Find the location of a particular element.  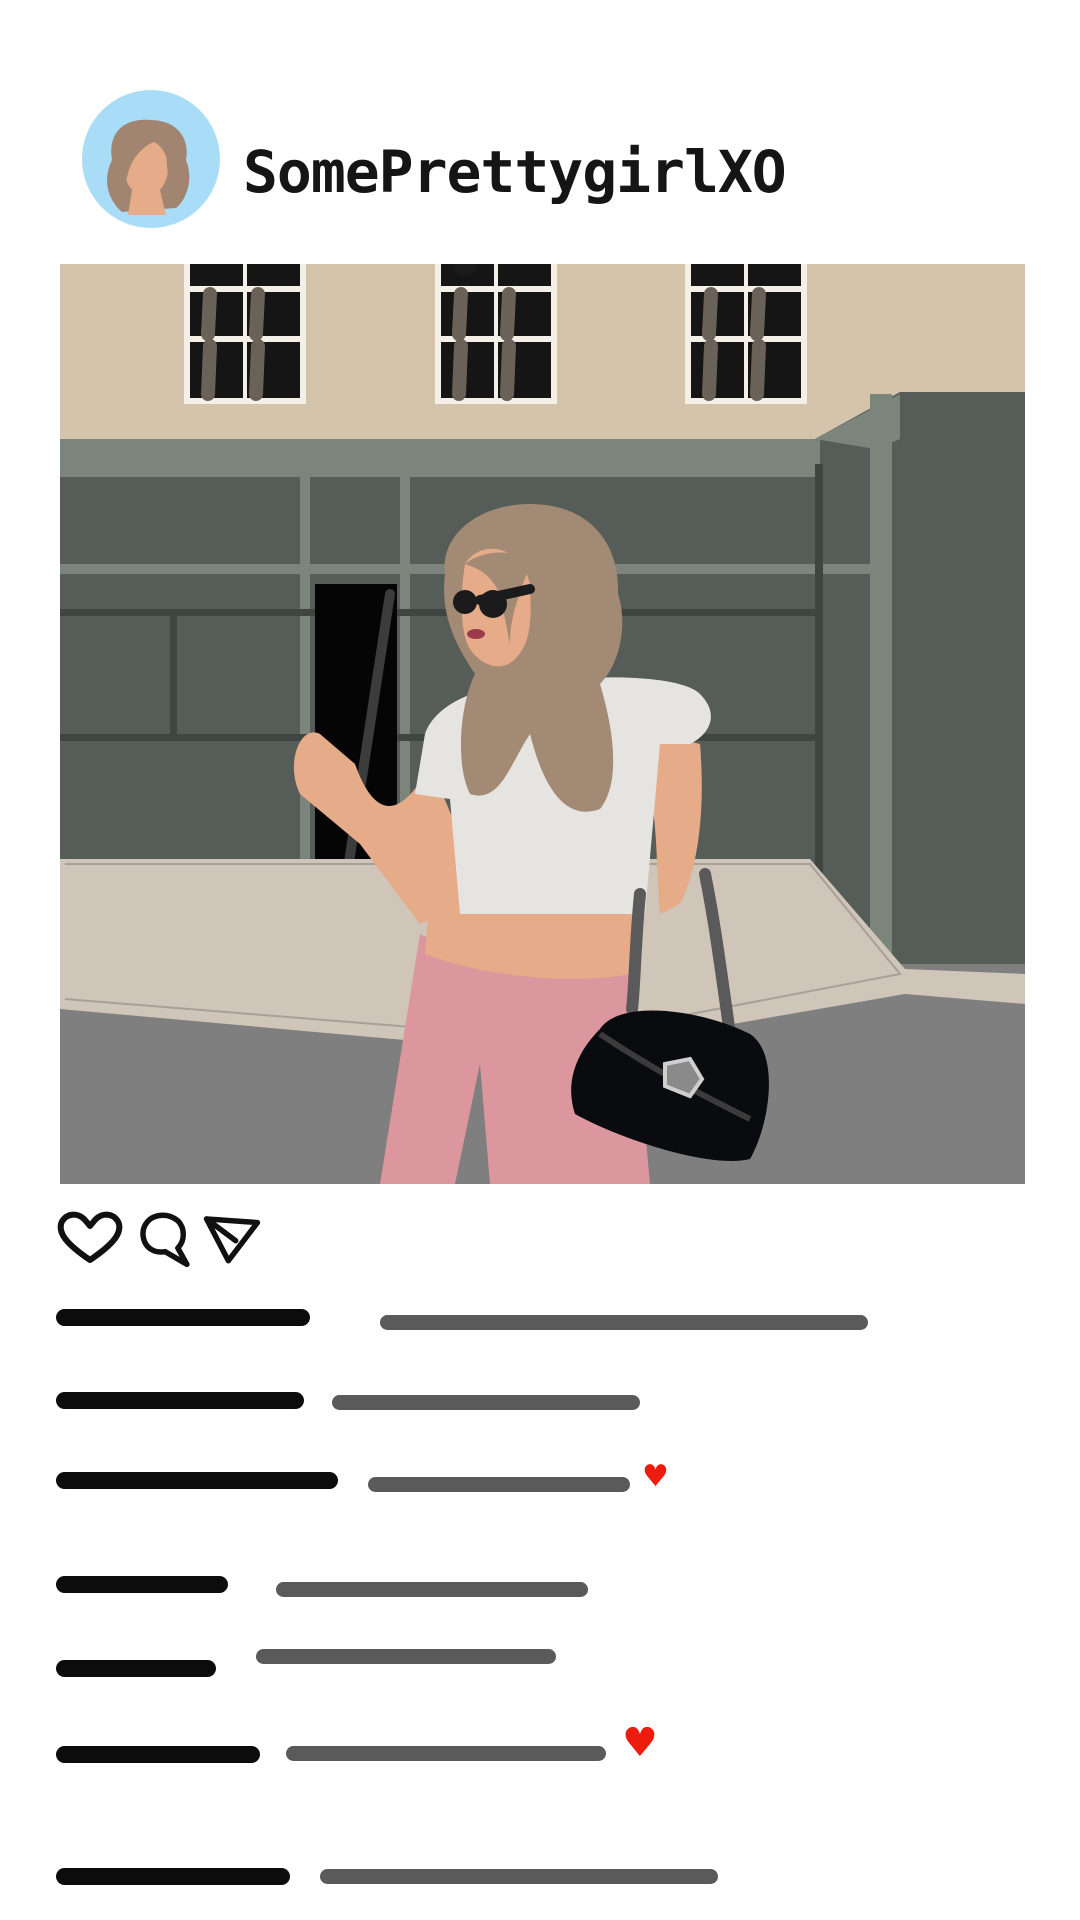

like-button is located at coordinates (90, 1238).